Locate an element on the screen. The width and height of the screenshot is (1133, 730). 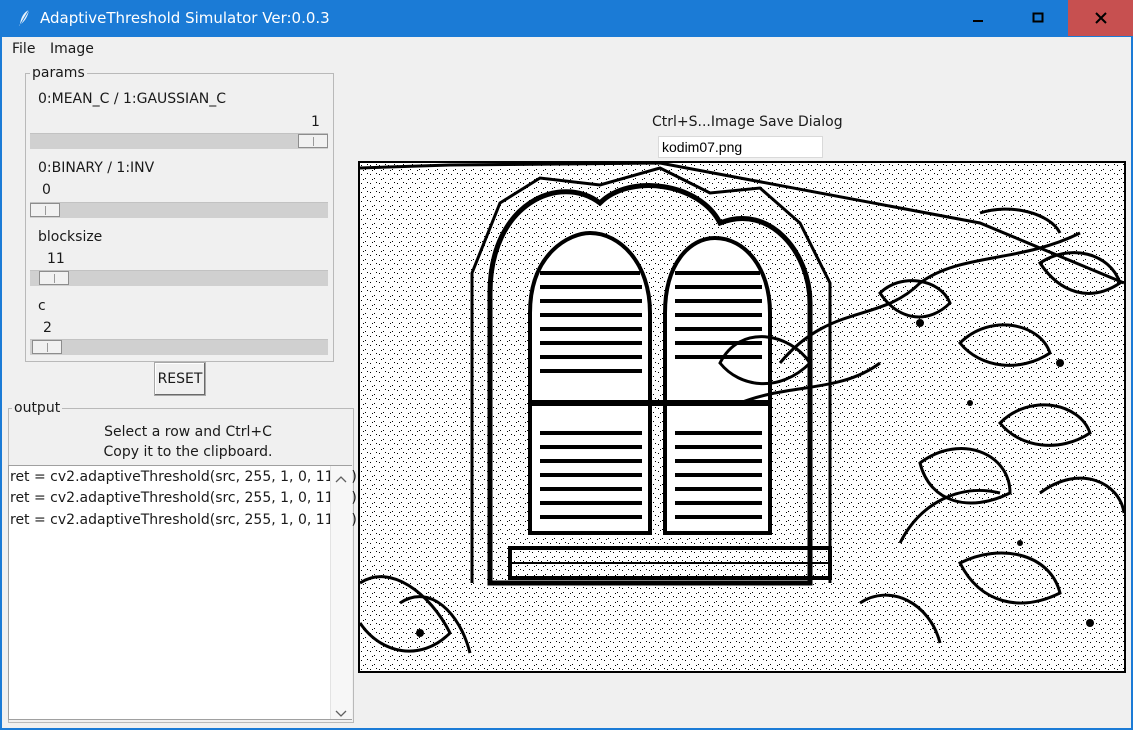
maximize-button is located at coordinates (1038, 18).